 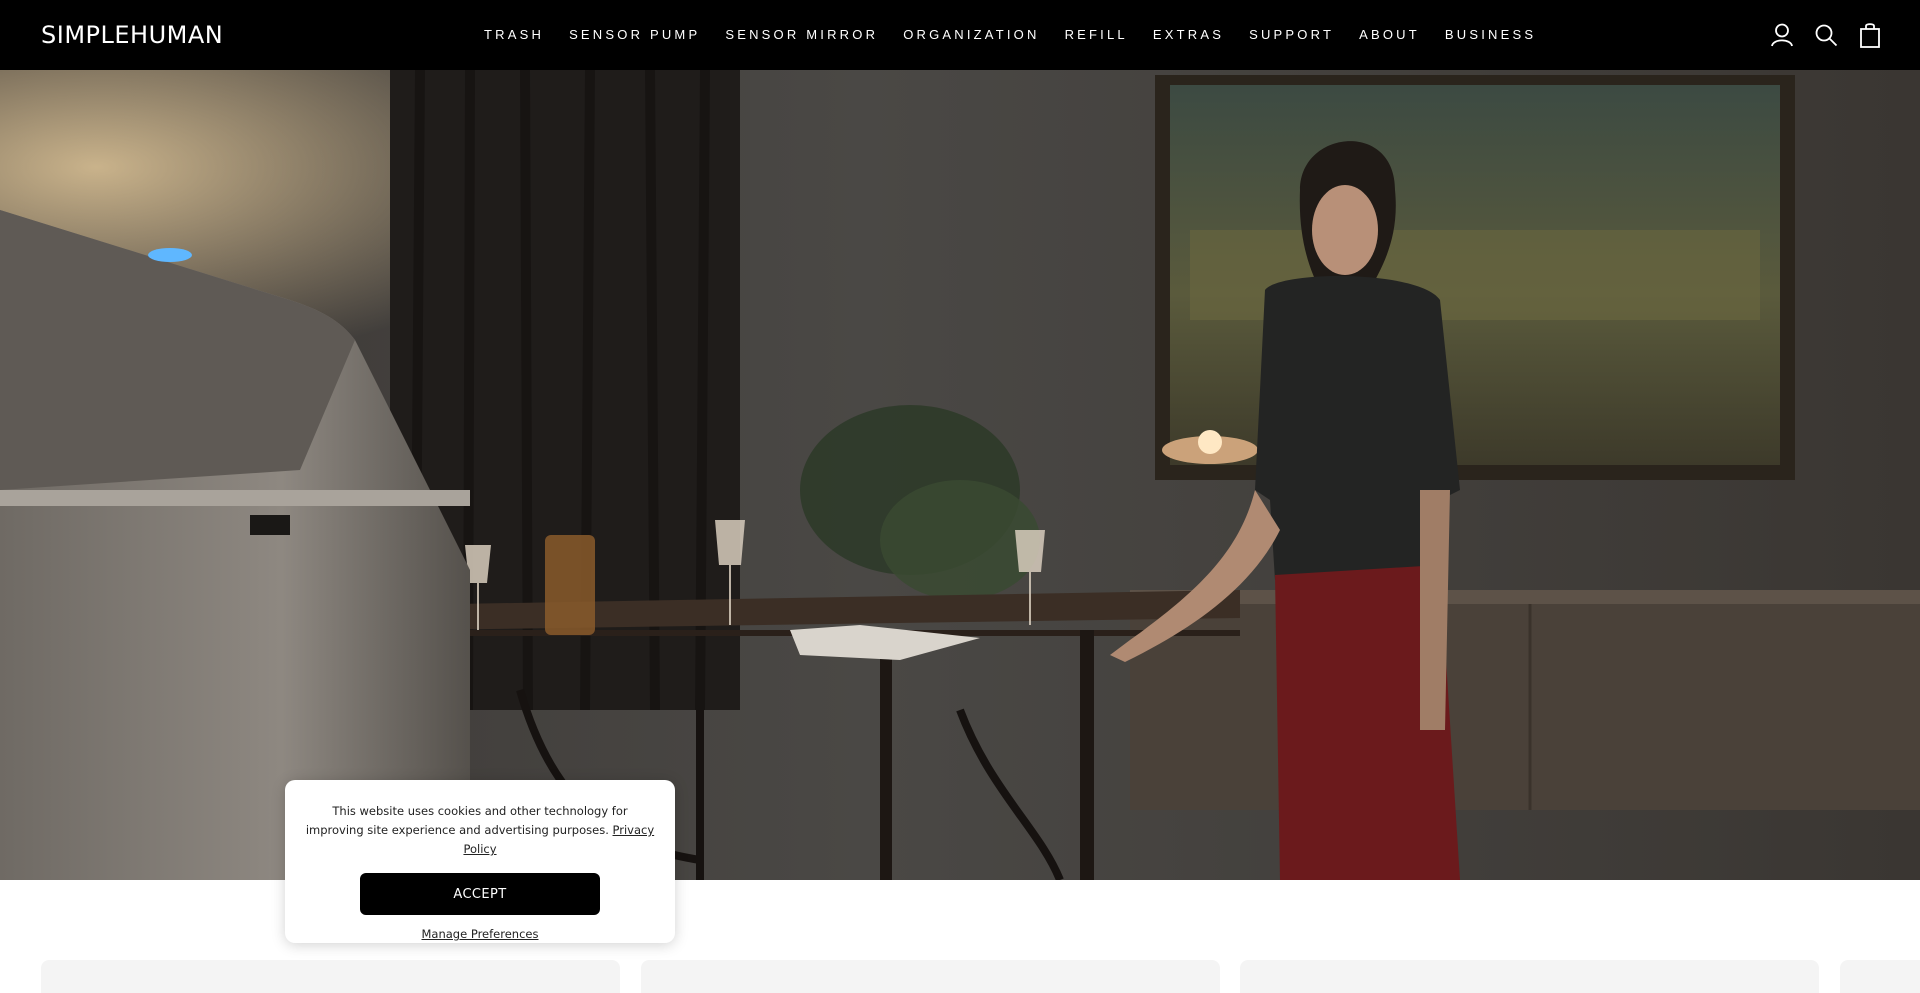 What do you see at coordinates (514, 35) in the screenshot?
I see `nav-item-trash: TRASH` at bounding box center [514, 35].